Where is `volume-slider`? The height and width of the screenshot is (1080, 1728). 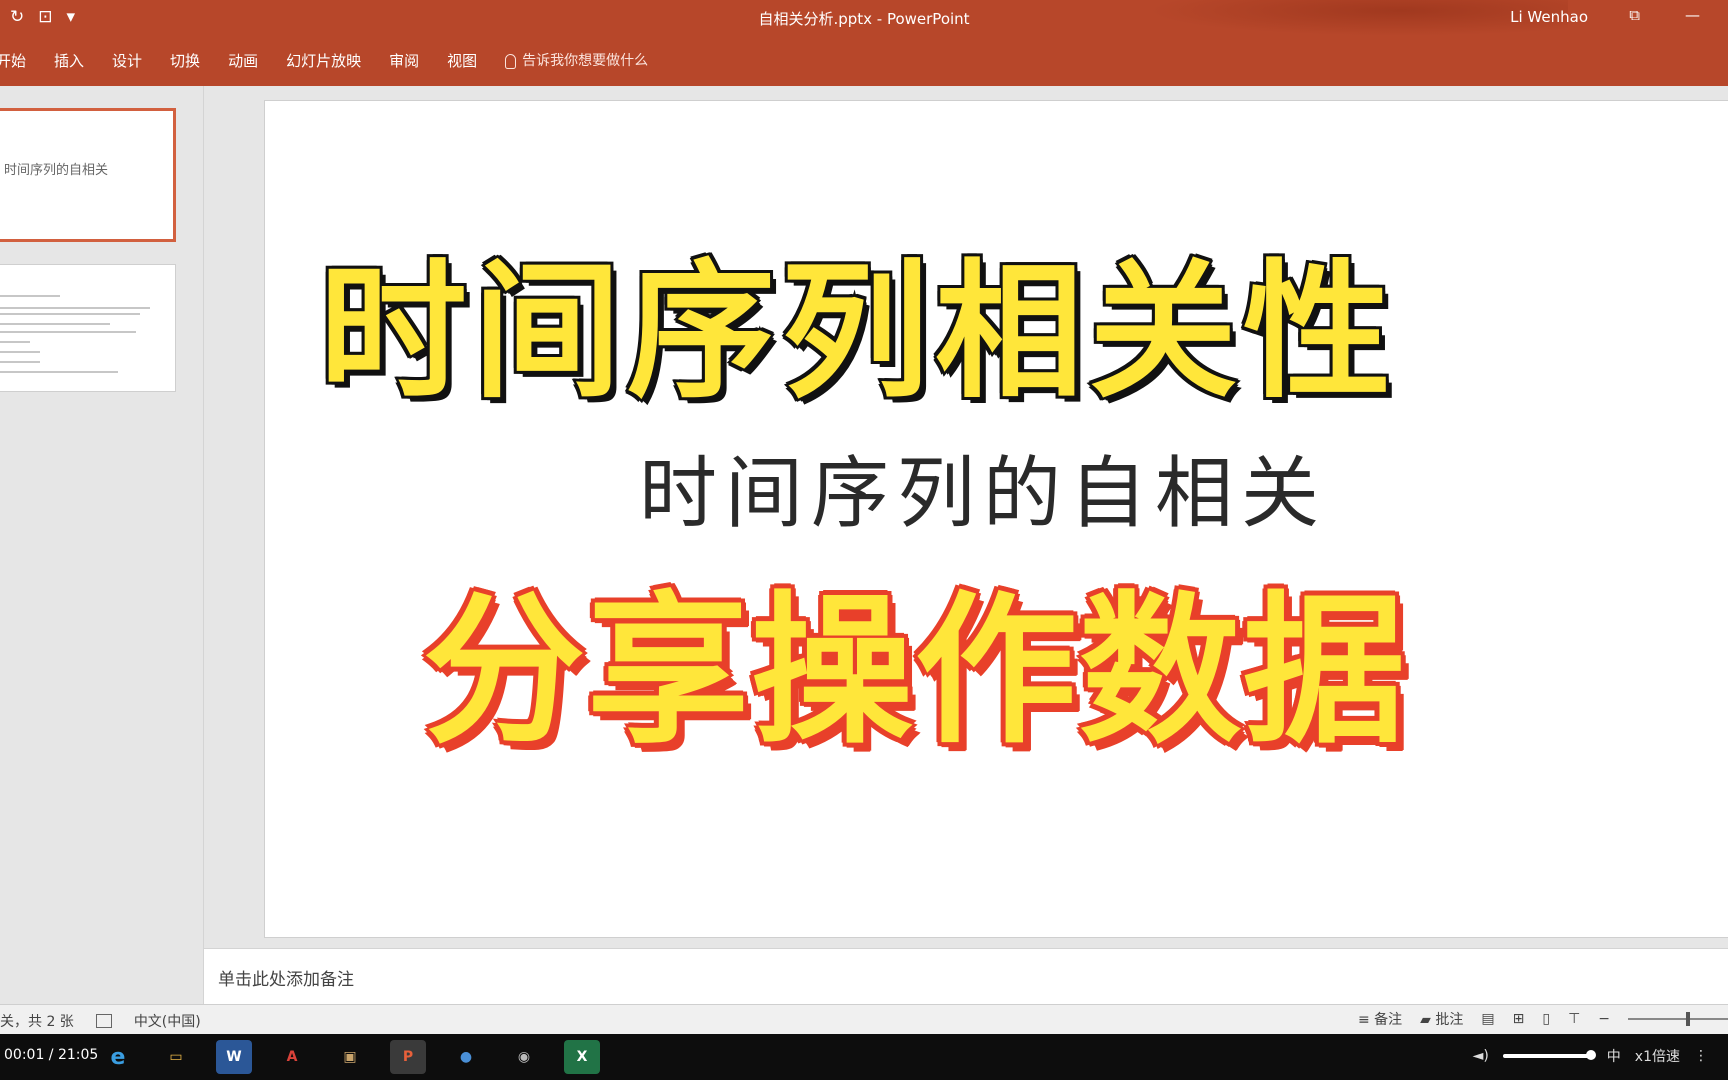
volume-slider is located at coordinates (1549, 1055).